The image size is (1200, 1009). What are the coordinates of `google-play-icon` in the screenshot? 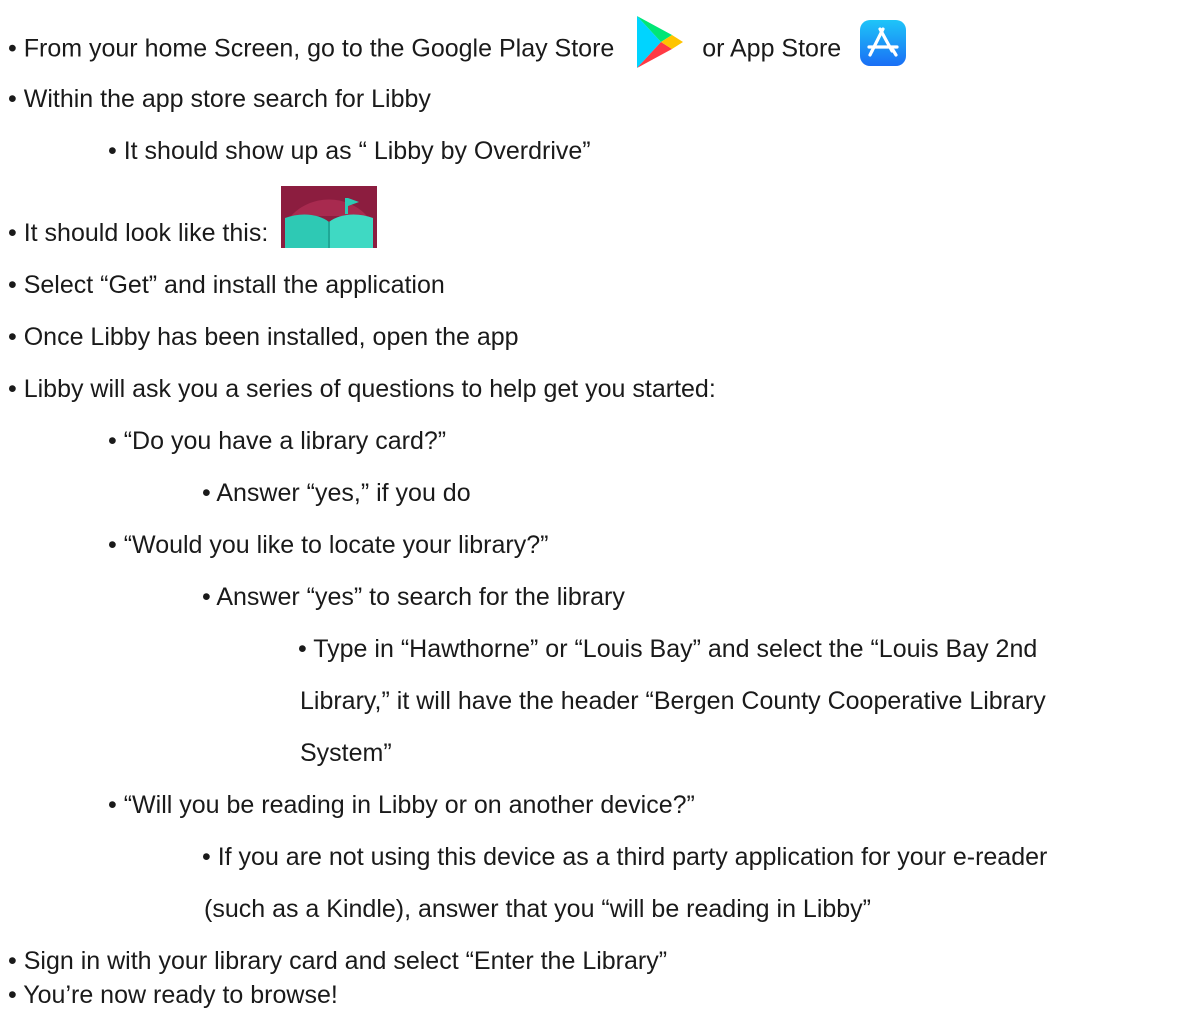 It's located at (659, 42).